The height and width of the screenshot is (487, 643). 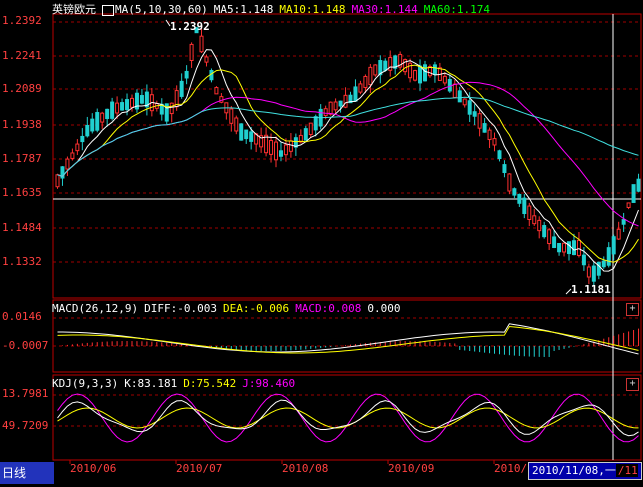 What do you see at coordinates (328, 308) in the screenshot?
I see `macd-value: MACD:0.008` at bounding box center [328, 308].